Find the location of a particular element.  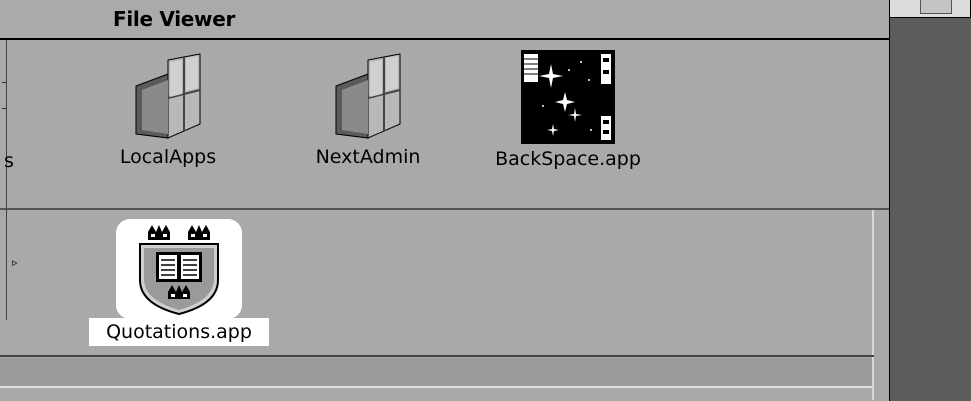

shelf-item-nextadmin: NextAdmin is located at coordinates (368, 109).